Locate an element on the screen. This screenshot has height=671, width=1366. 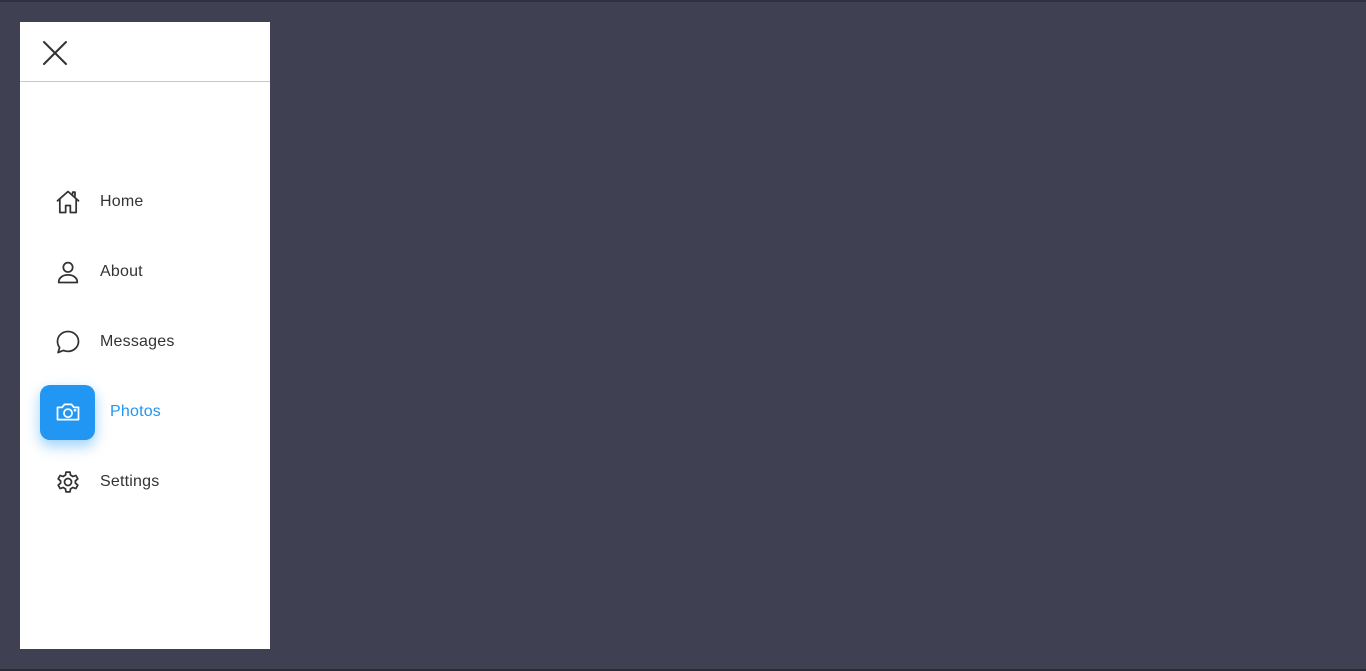
sidebar-item-label: Settings is located at coordinates (130, 481).